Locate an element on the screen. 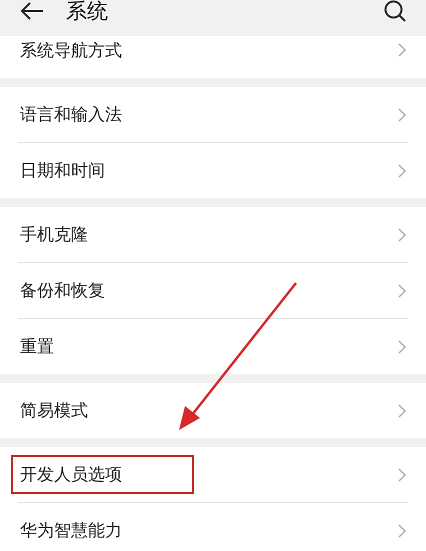 This screenshot has width=426, height=551. search-icon is located at coordinates (395, 11).